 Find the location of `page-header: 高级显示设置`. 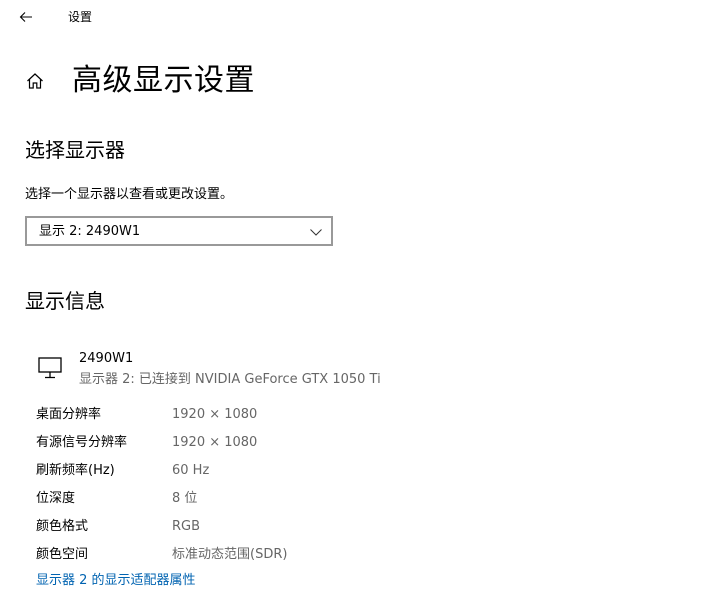

page-header: 高级显示设置 is located at coordinates (139, 81).